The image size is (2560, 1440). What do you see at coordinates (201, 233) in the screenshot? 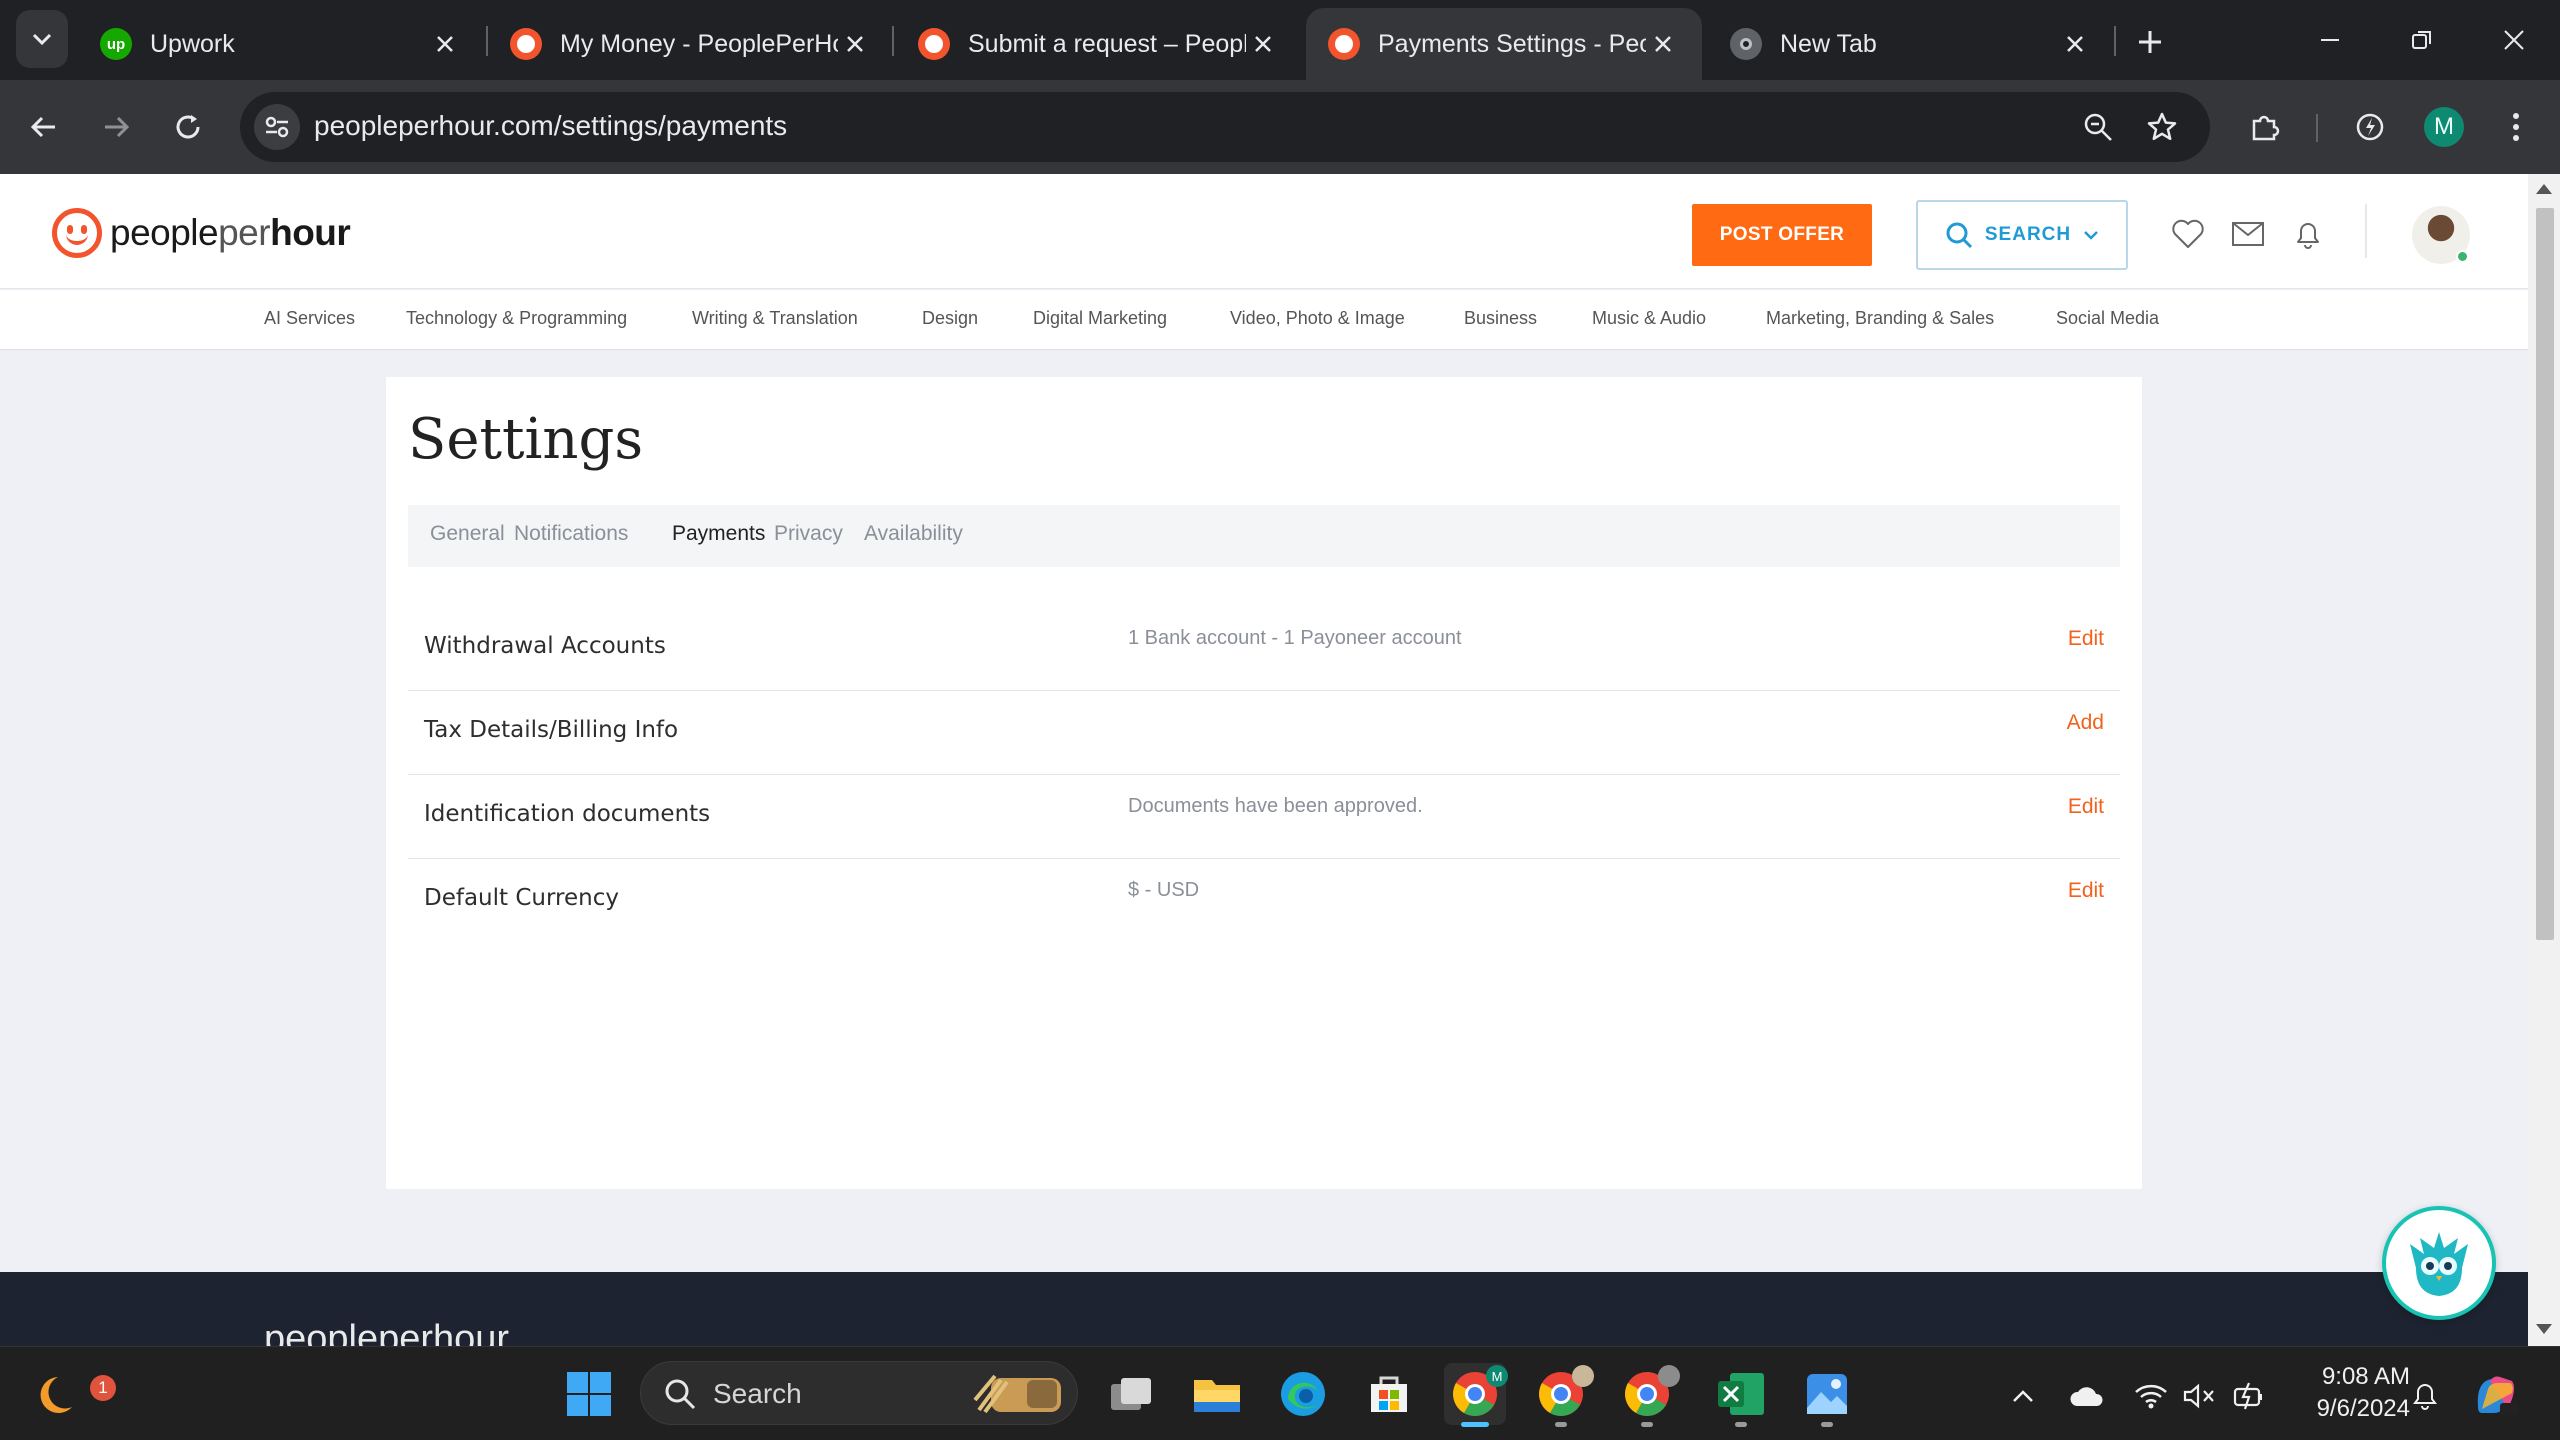
I see `peopleperhour-logo: peopleperhour` at bounding box center [201, 233].